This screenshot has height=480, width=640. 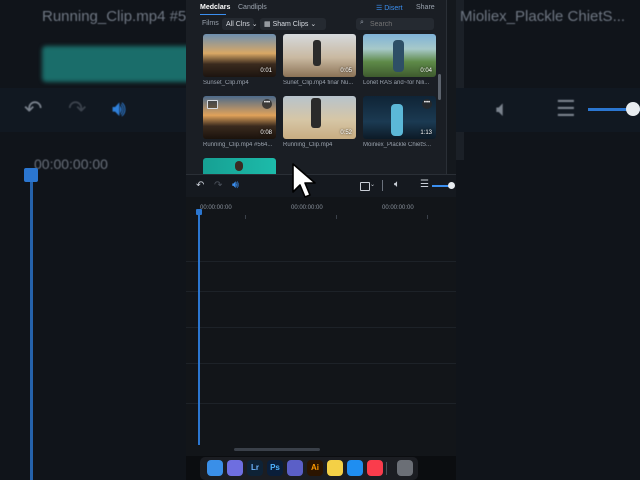 What do you see at coordinates (295, 468) in the screenshot?
I see `dock-app-teams-icon` at bounding box center [295, 468].